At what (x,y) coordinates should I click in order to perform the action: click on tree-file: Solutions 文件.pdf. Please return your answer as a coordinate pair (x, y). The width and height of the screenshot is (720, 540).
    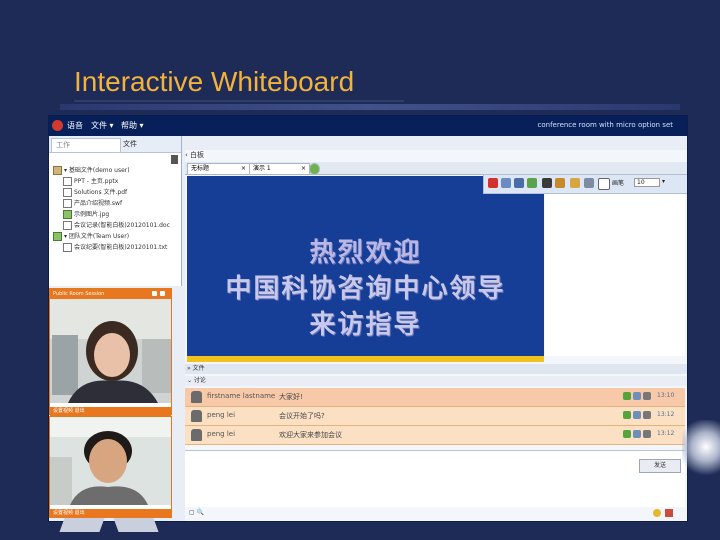
    Looking at the image, I should click on (95, 193).